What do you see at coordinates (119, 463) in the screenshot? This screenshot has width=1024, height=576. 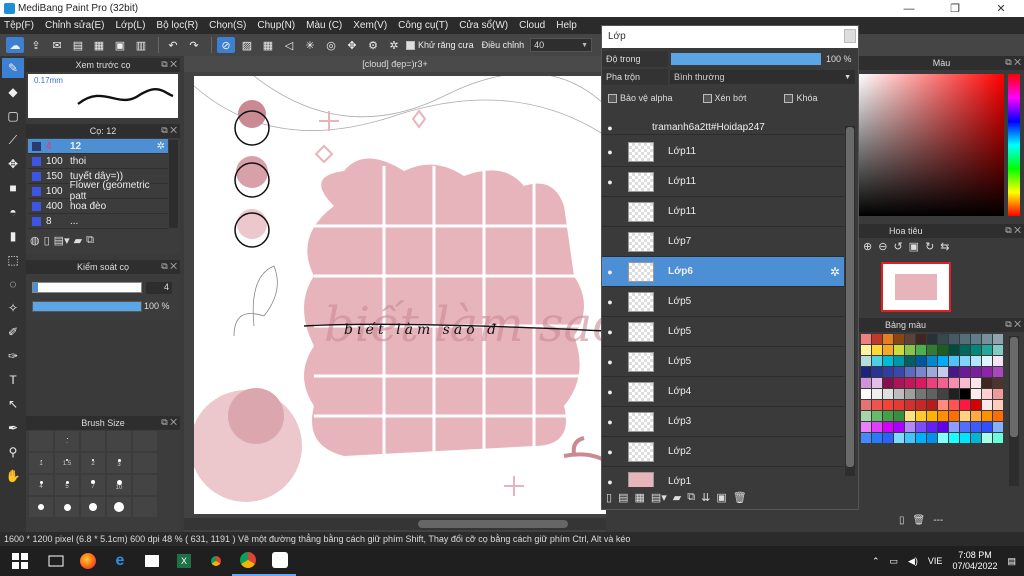 I see `brush-size-cell: 3` at bounding box center [119, 463].